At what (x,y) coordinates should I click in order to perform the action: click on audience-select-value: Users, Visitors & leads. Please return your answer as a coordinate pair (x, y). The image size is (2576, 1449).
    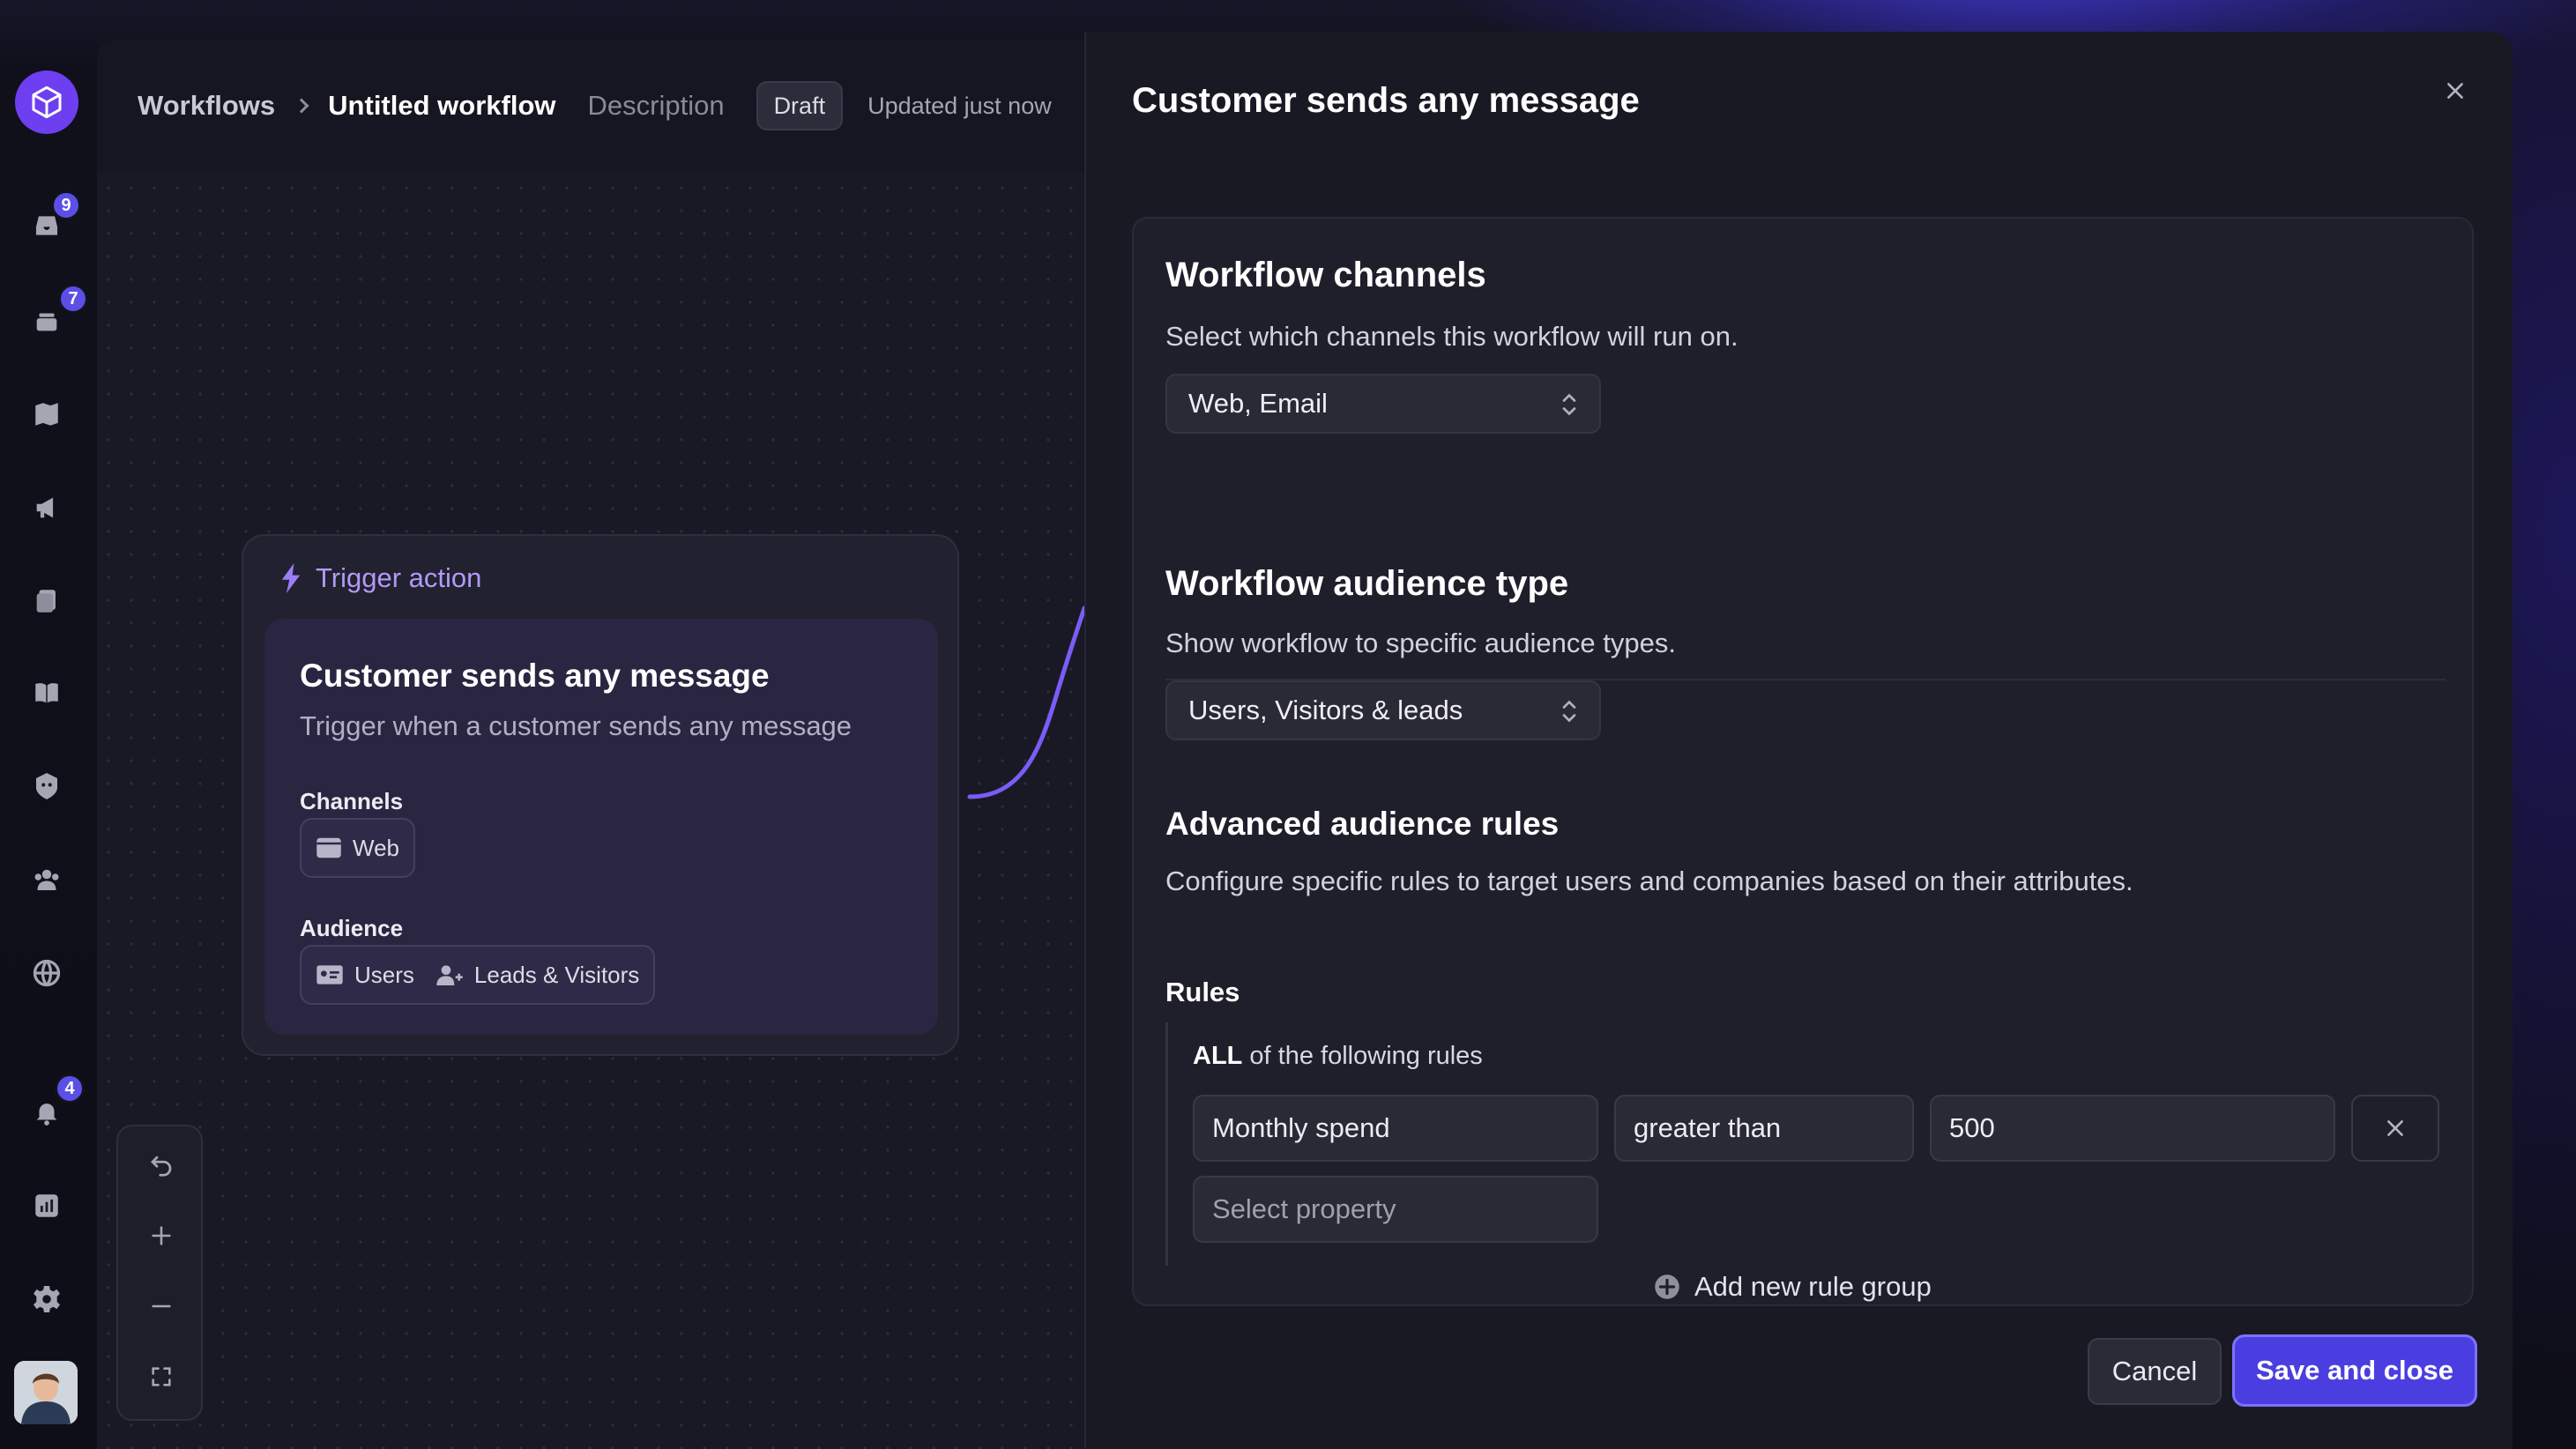
    Looking at the image, I should click on (1325, 710).